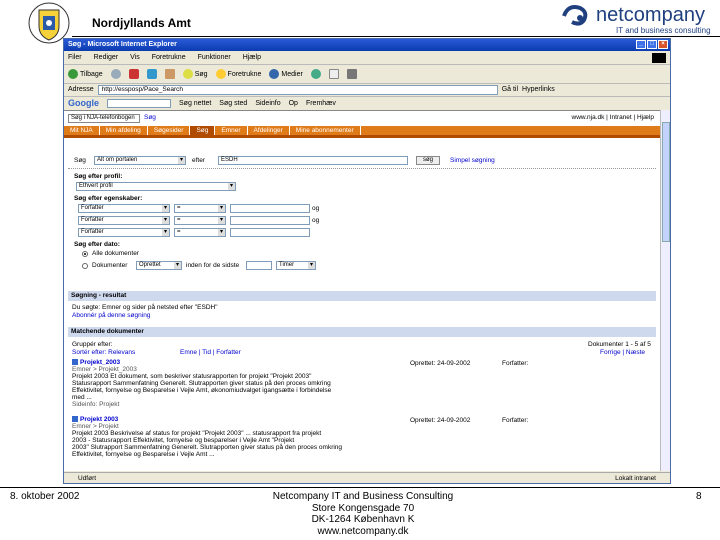 Image resolution: width=720 pixels, height=540 pixels. Describe the element at coordinates (367, 477) in the screenshot. I see `status-bar: Udført Lokalt intranet` at that location.